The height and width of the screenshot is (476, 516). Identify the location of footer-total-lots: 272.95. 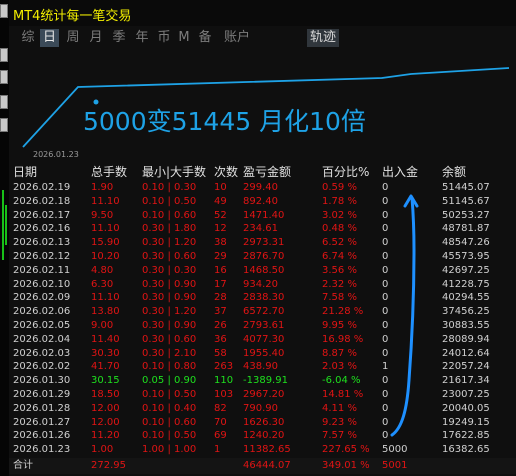
(108, 465).